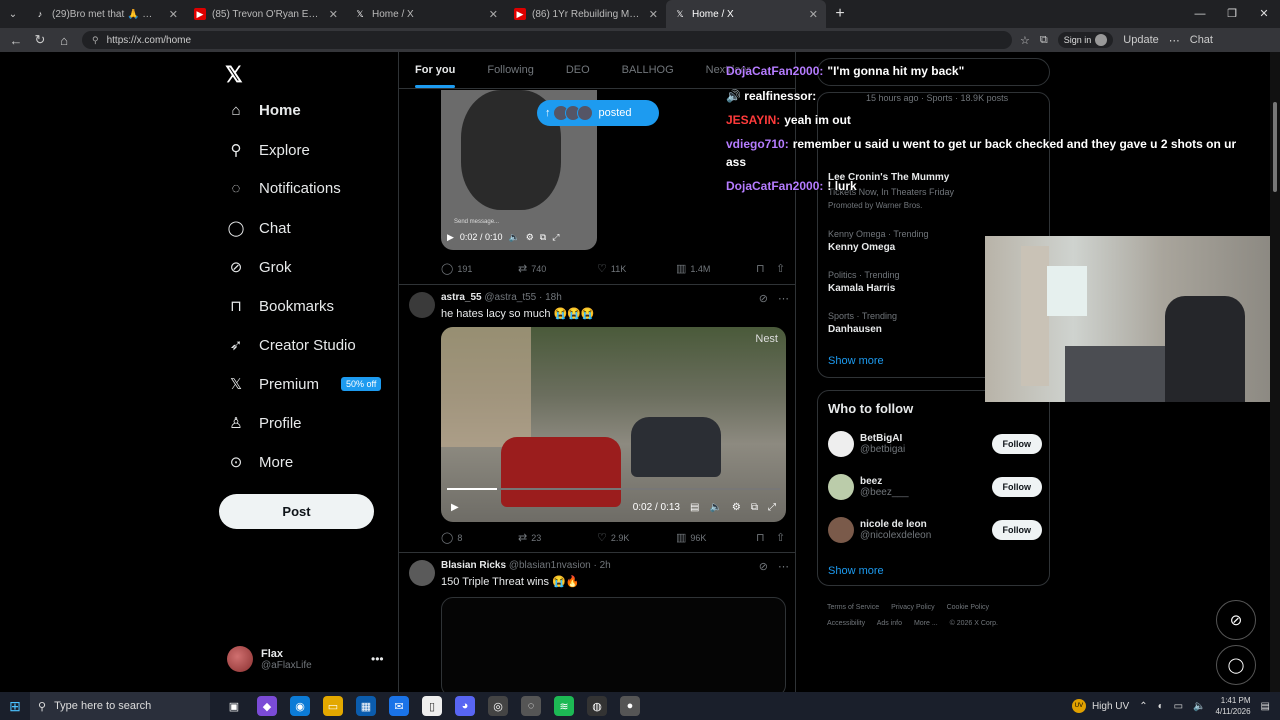  I want to click on reply-button: ◯ 191, so click(479, 268).